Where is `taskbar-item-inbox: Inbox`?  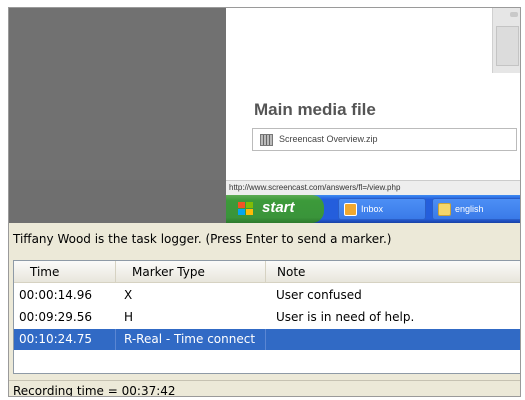
taskbar-item-inbox: Inbox is located at coordinates (382, 209).